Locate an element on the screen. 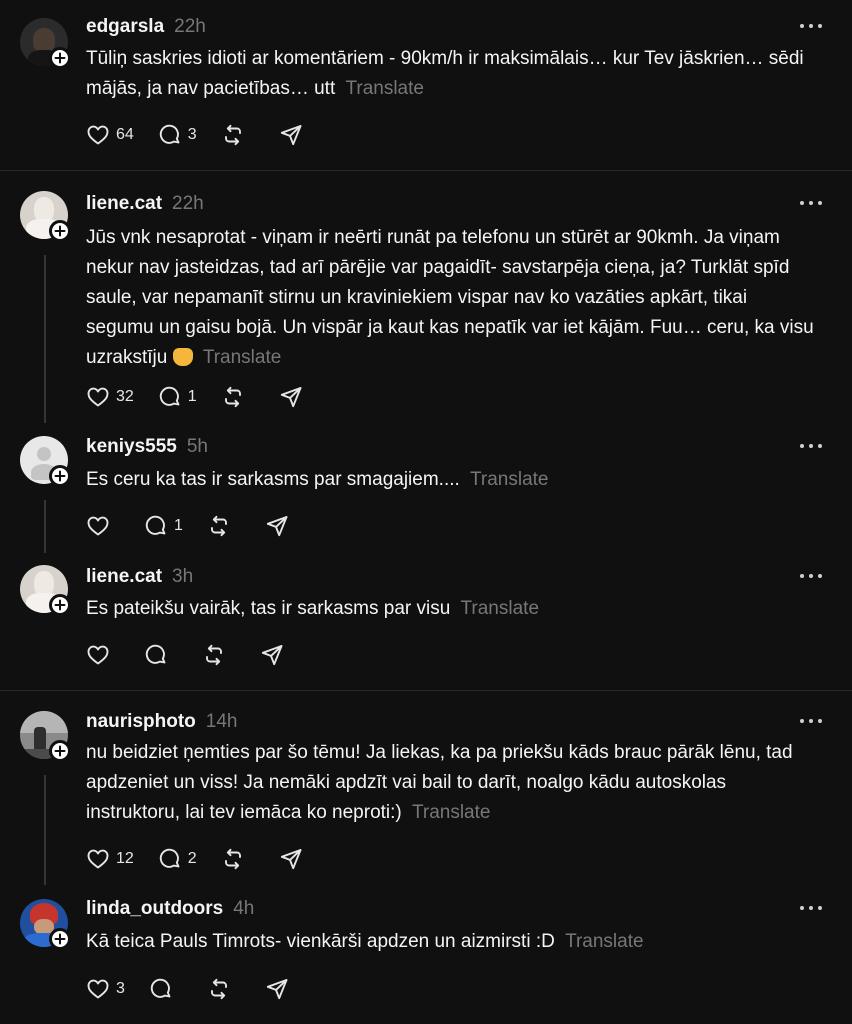 The height and width of the screenshot is (1024, 852). timestamp: 5h is located at coordinates (197, 446).